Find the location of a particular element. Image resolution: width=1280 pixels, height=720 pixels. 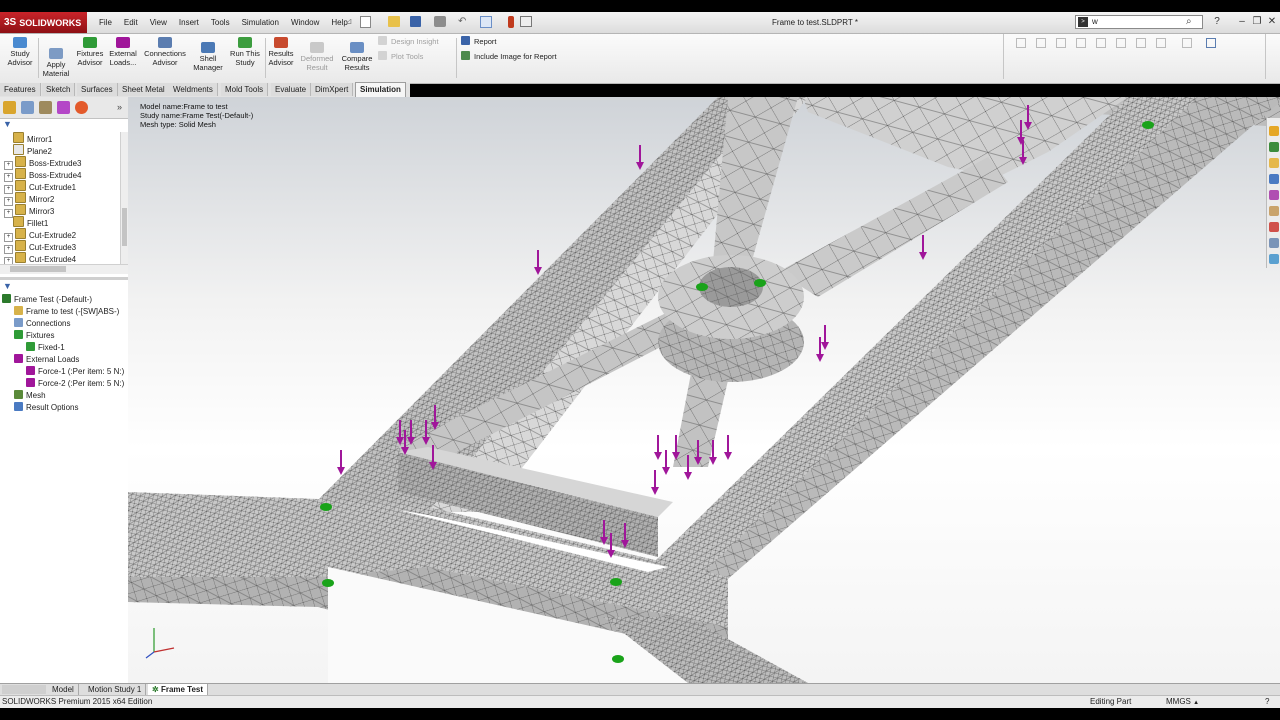

tab-motion-study-1: Motion Study 1 is located at coordinates (115, 689).